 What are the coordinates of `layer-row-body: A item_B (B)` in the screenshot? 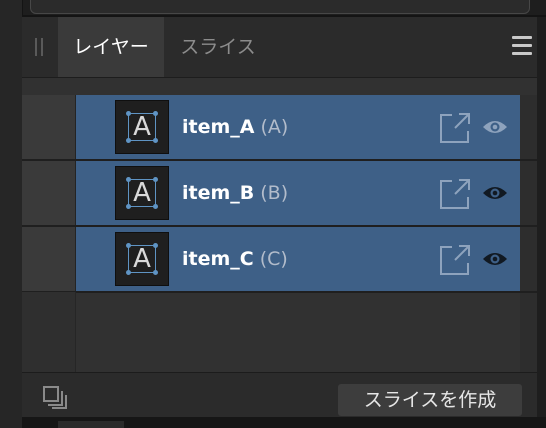 It's located at (298, 193).